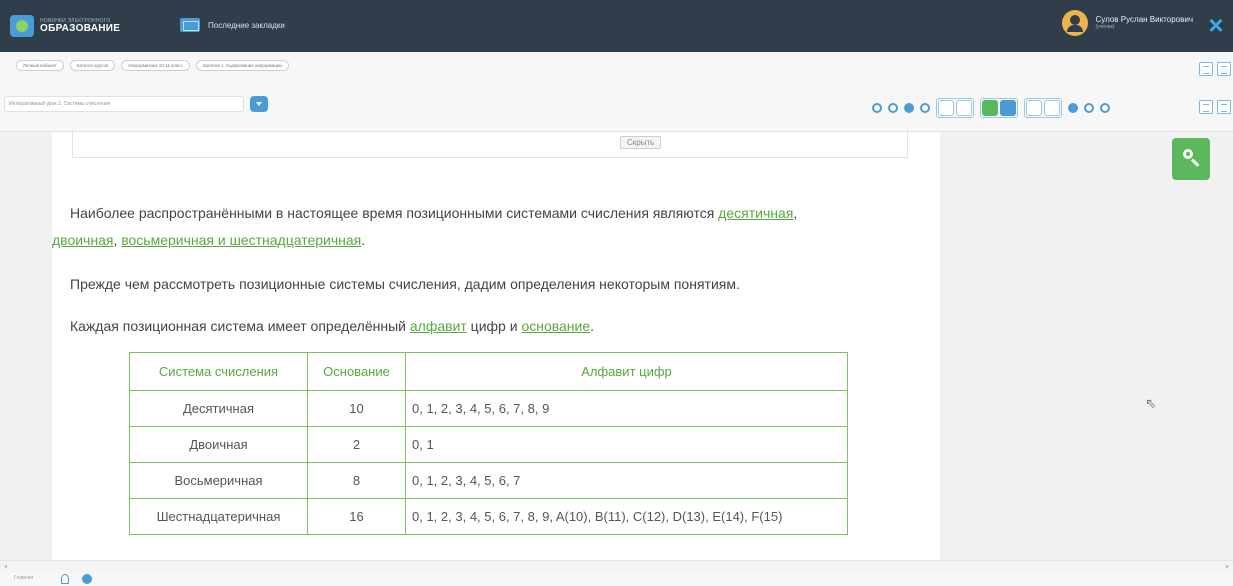 The height and width of the screenshot is (586, 1233). What do you see at coordinates (1105, 26) in the screenshot?
I see `user-role: (ученик)` at bounding box center [1105, 26].